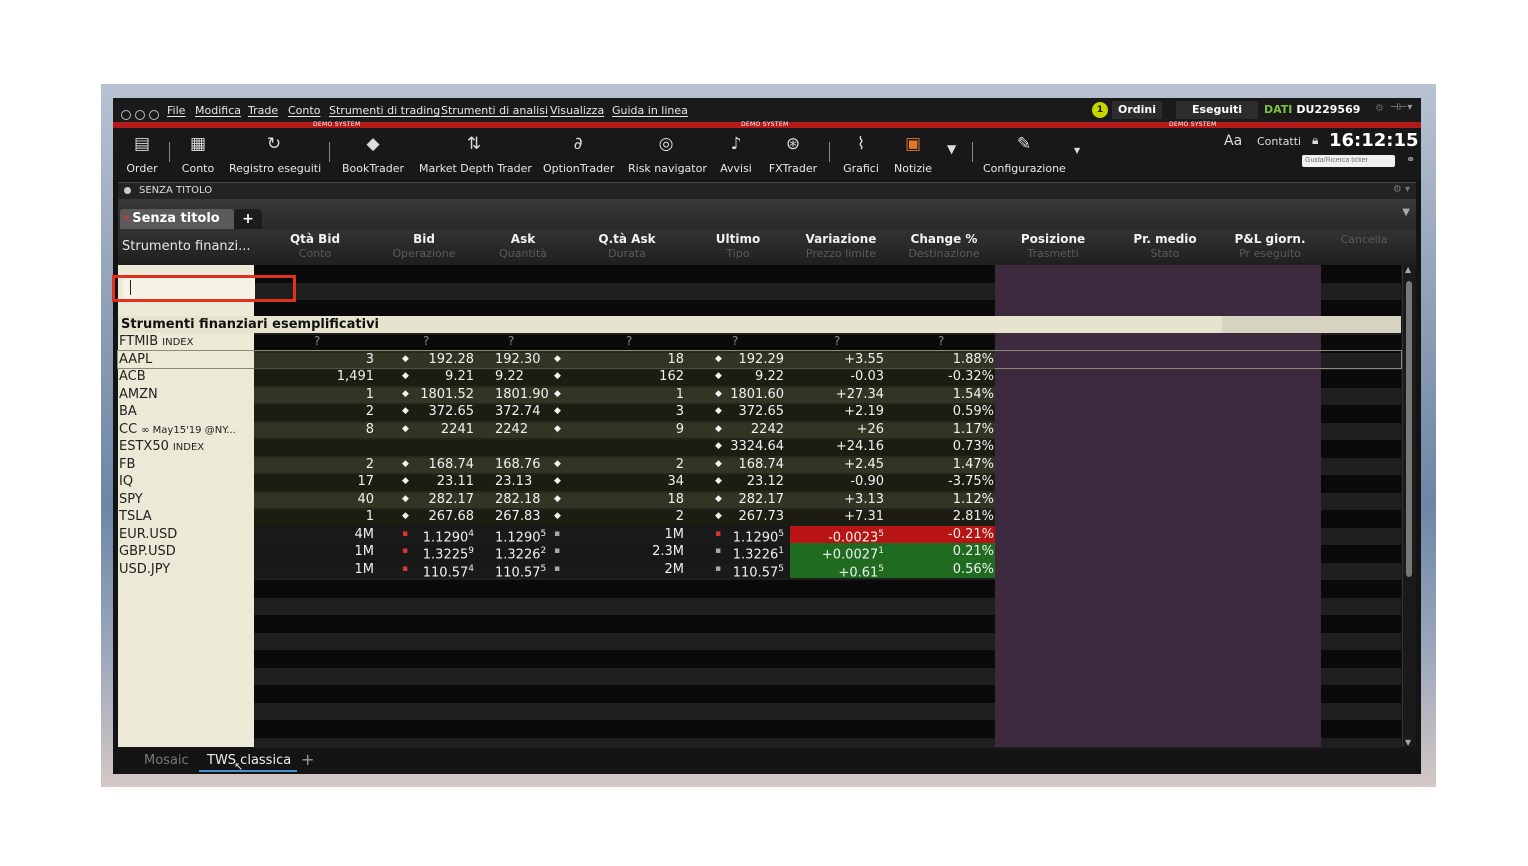 The width and height of the screenshot is (1528, 866). Describe the element at coordinates (315, 246) in the screenshot. I see `col-qta-bid: Qtà Bid Conto` at that location.